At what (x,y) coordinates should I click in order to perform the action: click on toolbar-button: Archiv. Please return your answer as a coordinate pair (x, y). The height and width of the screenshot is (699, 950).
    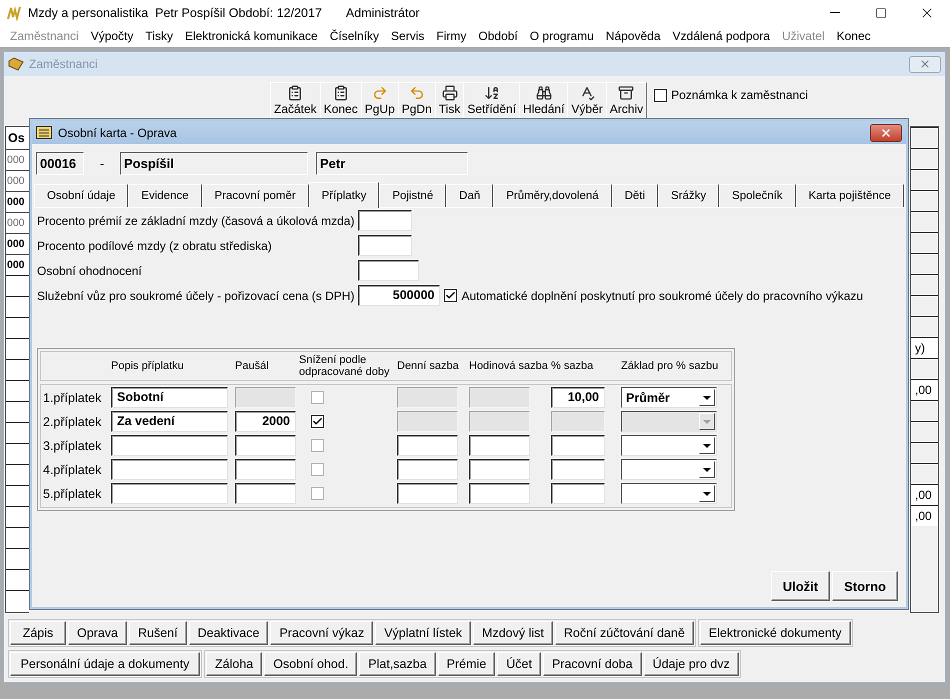
    Looking at the image, I should click on (627, 101).